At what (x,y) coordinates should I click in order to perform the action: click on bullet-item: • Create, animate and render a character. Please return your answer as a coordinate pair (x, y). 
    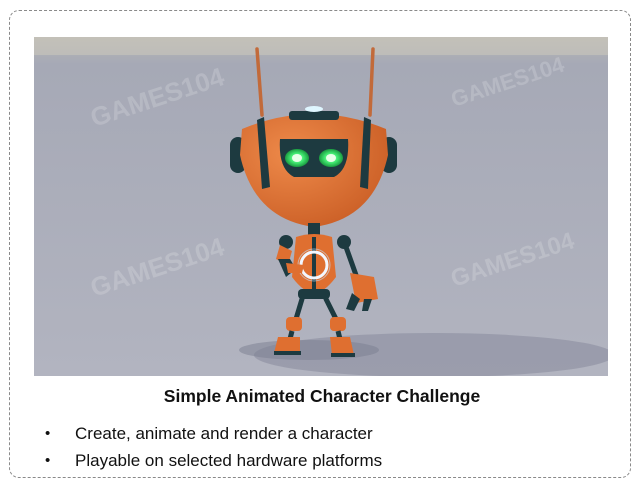
    Looking at the image, I should click on (211, 433).